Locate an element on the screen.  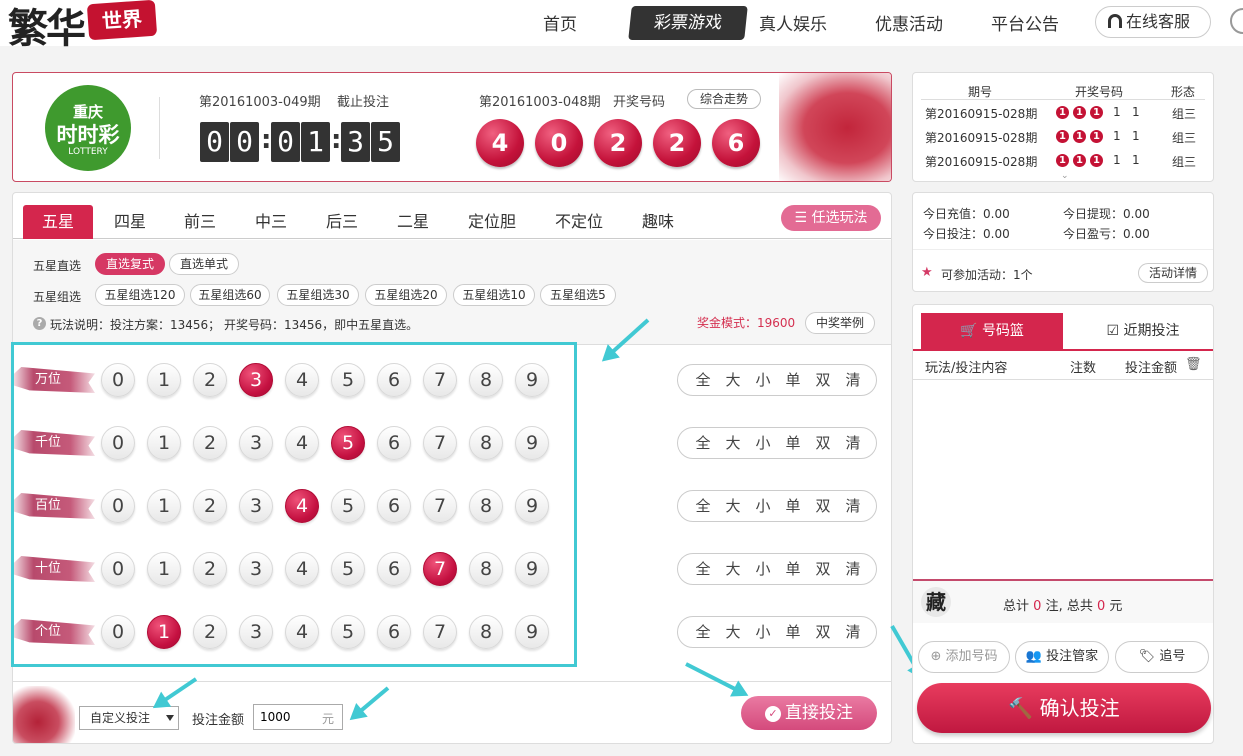
prize-example-button: 中奖举例 is located at coordinates (840, 323).